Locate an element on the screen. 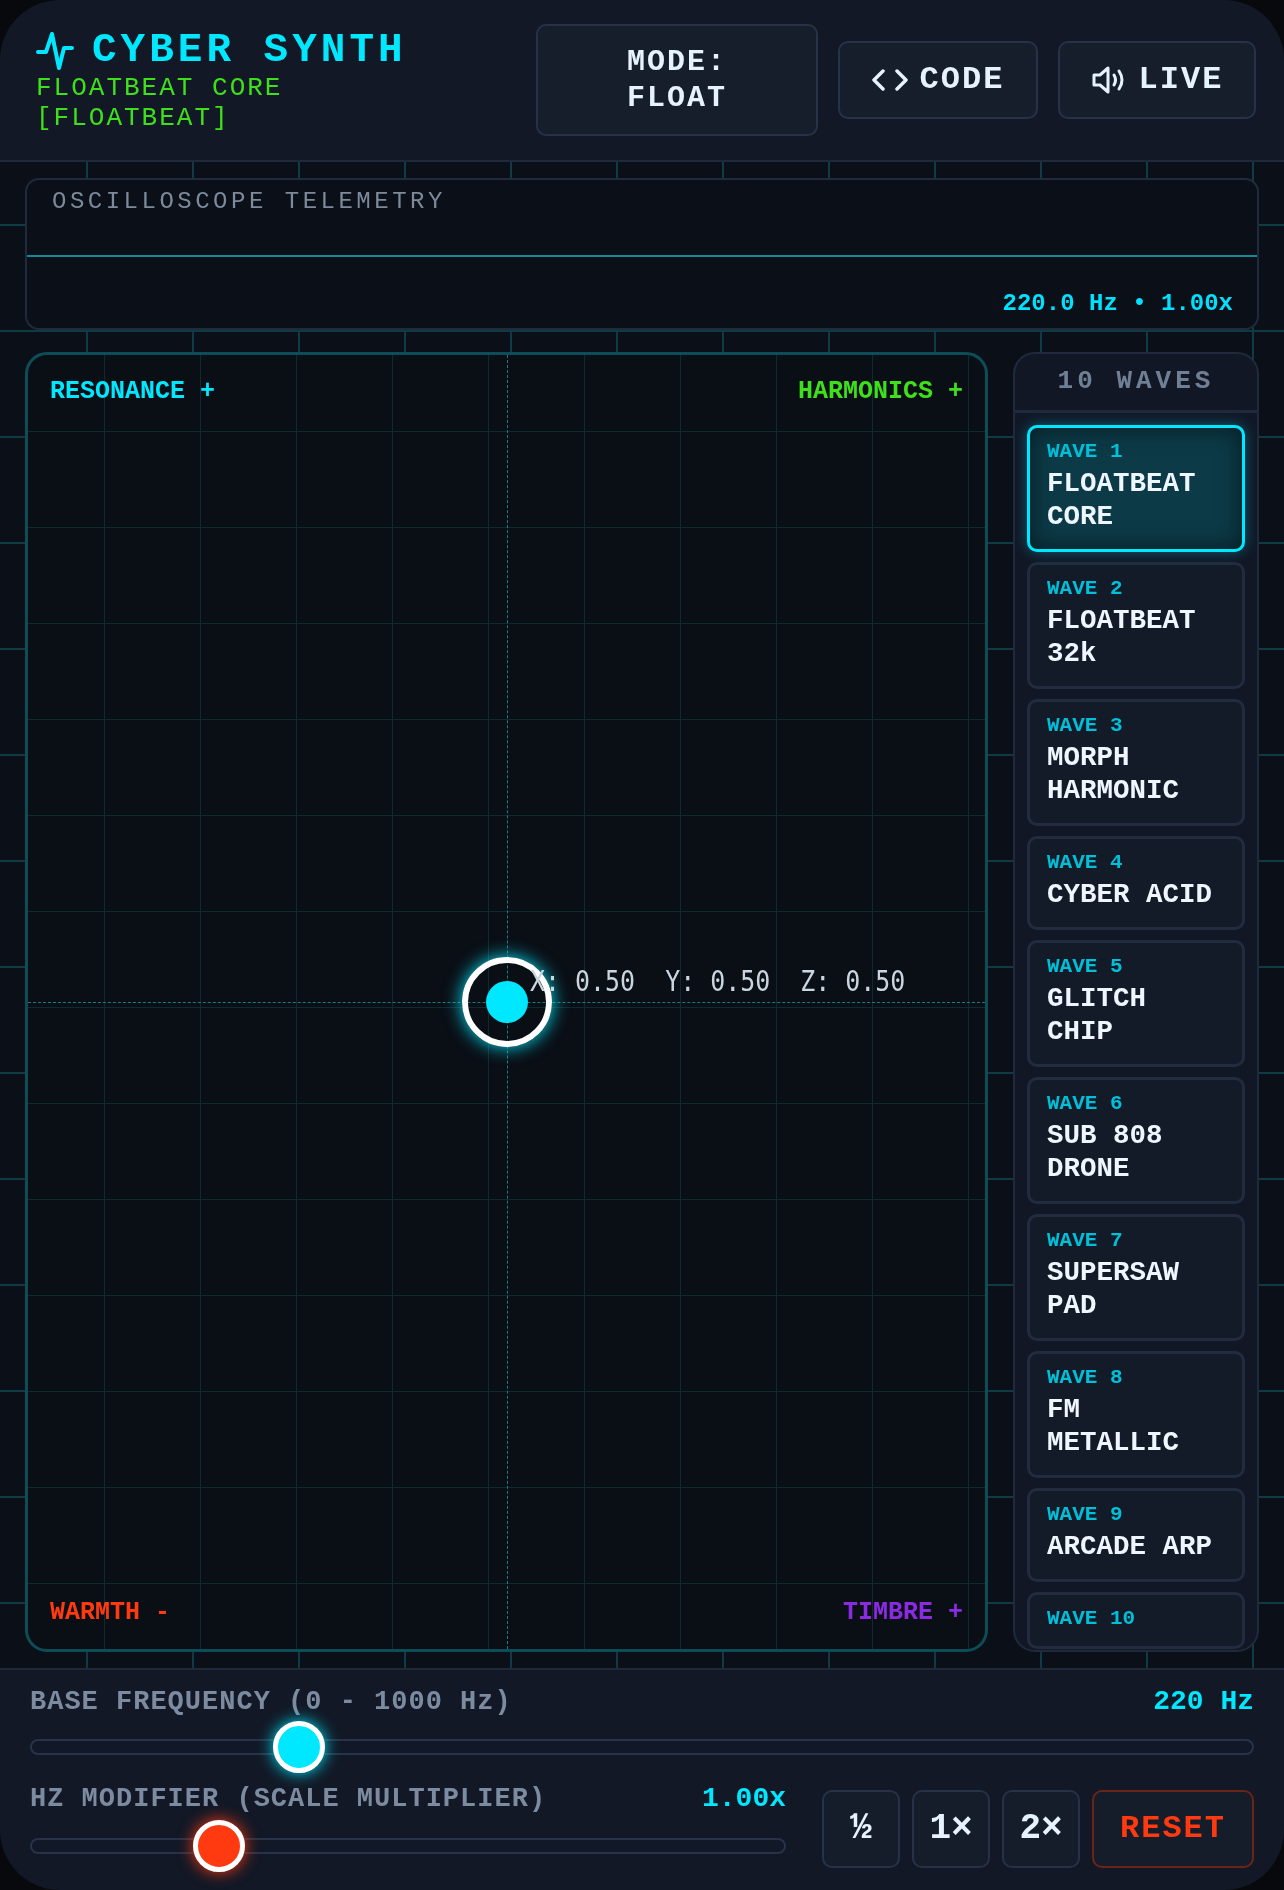  xy-puck is located at coordinates (506, 1002).